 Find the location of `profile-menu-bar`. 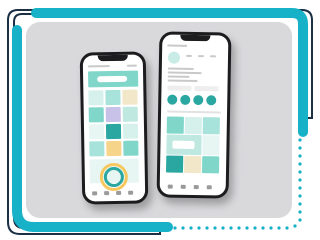

profile-menu-bar is located at coordinates (131, 65).